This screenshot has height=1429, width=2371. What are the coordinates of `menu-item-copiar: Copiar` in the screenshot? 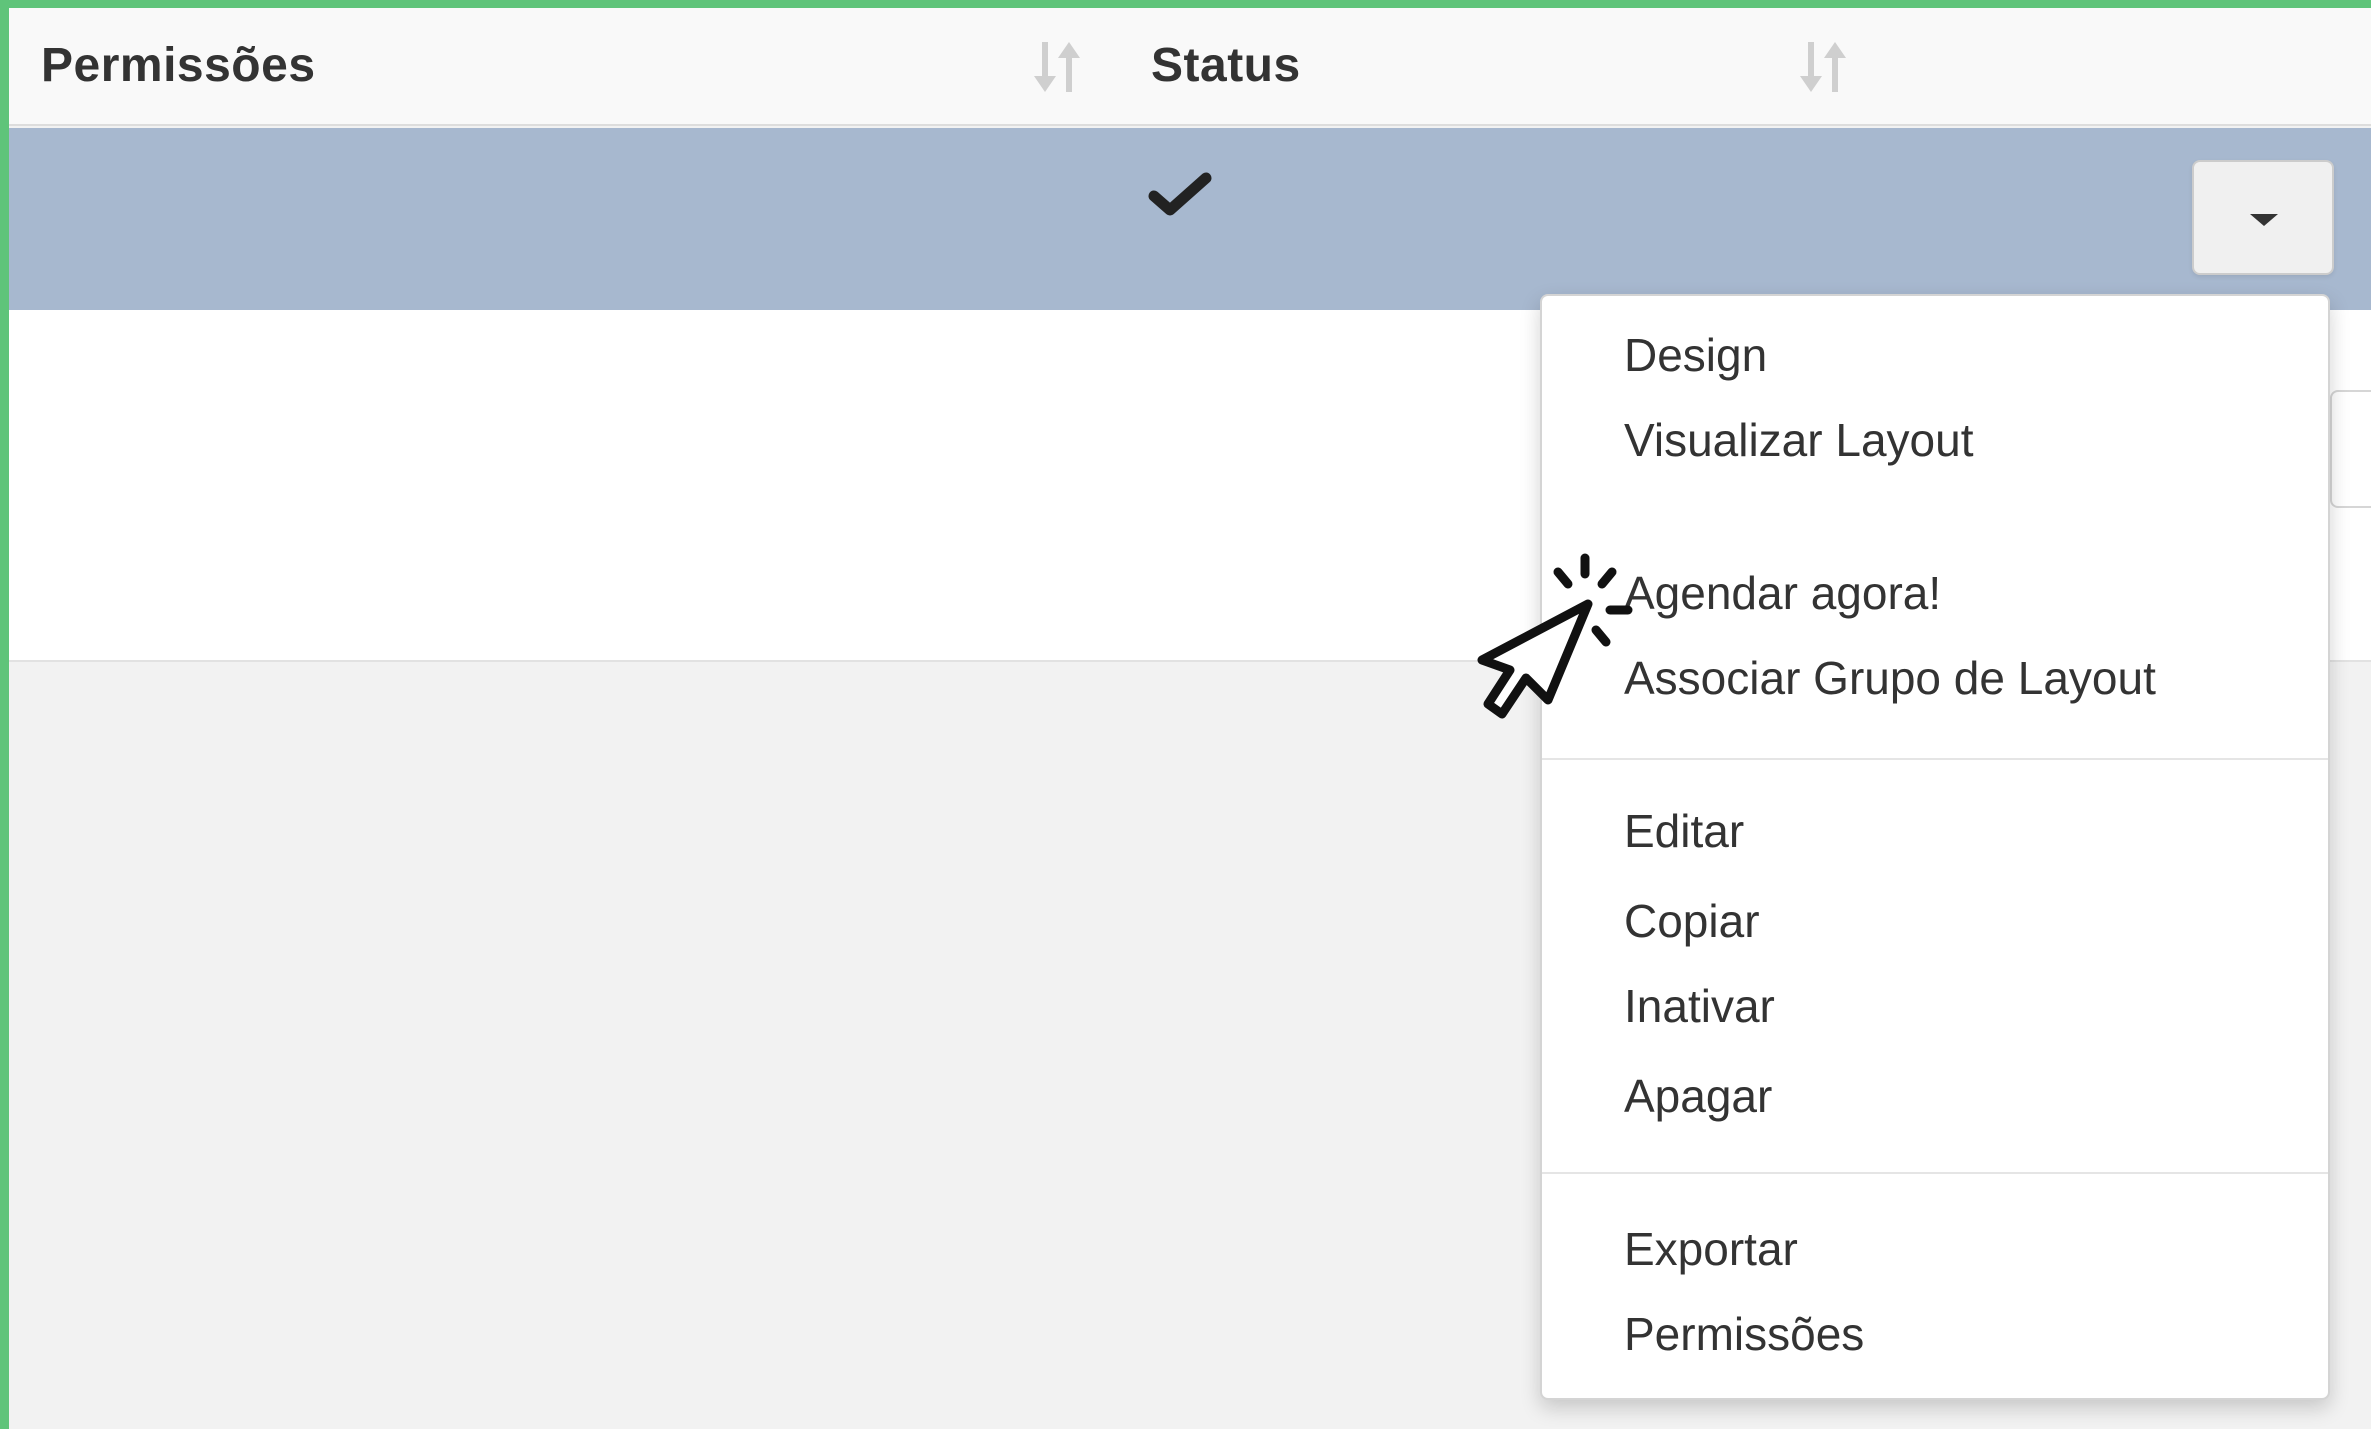 It's located at (1692, 921).